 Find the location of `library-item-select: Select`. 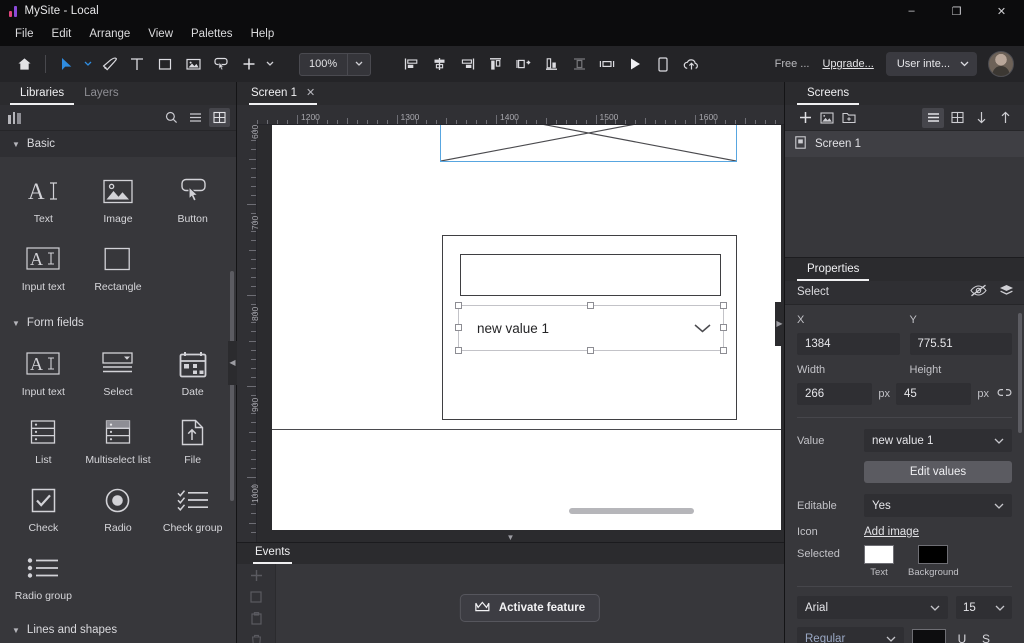

library-item-select: Select is located at coordinates (118, 375).